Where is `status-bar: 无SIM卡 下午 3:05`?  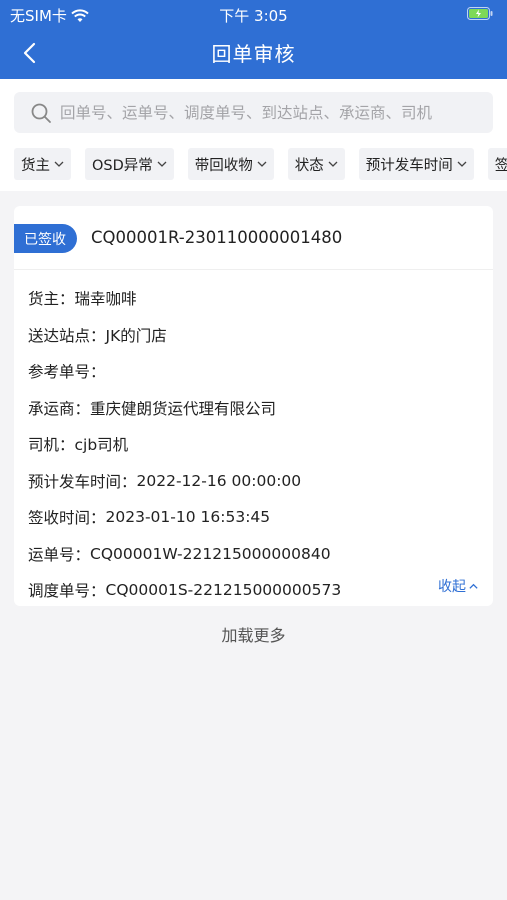
status-bar: 无SIM卡 下午 3:05 is located at coordinates (253, 14).